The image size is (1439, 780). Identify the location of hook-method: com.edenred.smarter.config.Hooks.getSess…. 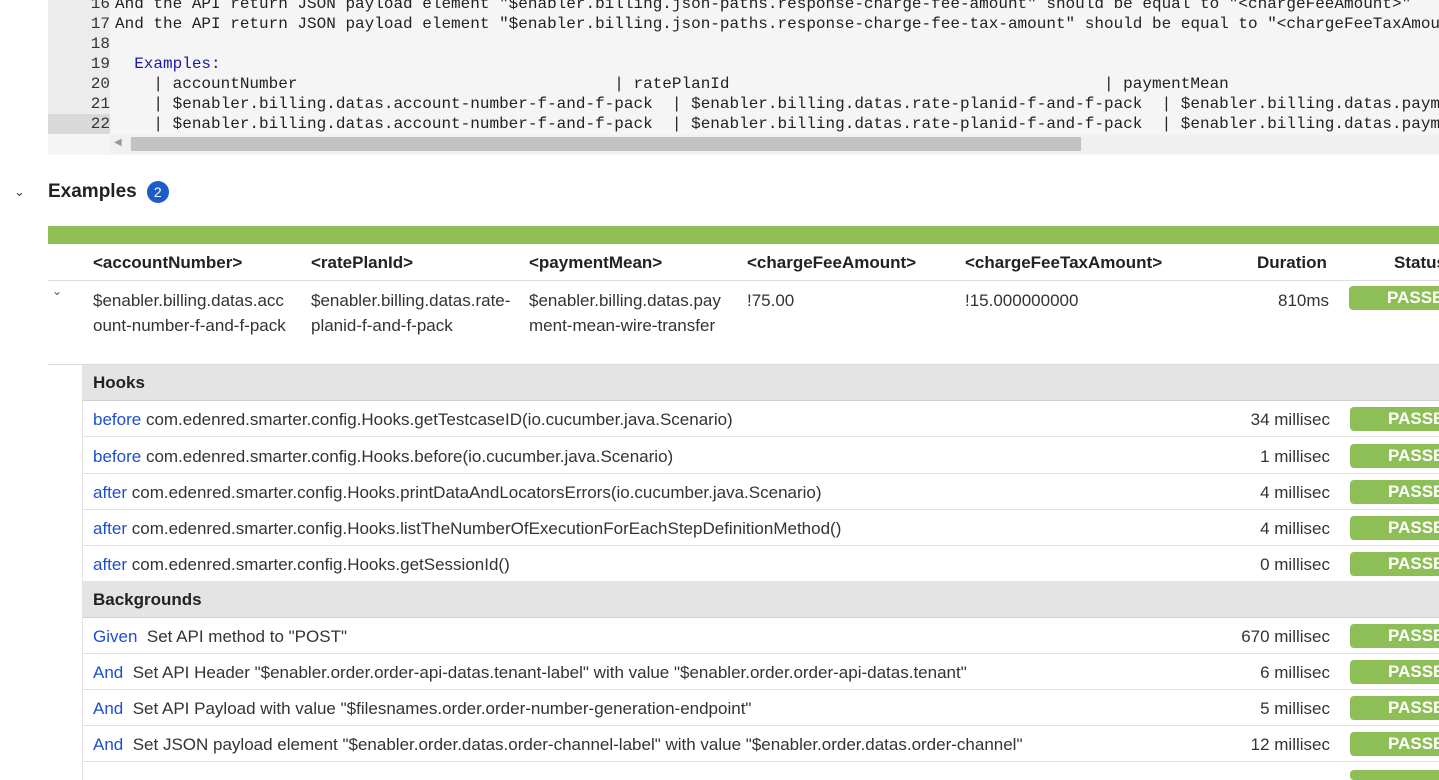
(320, 564).